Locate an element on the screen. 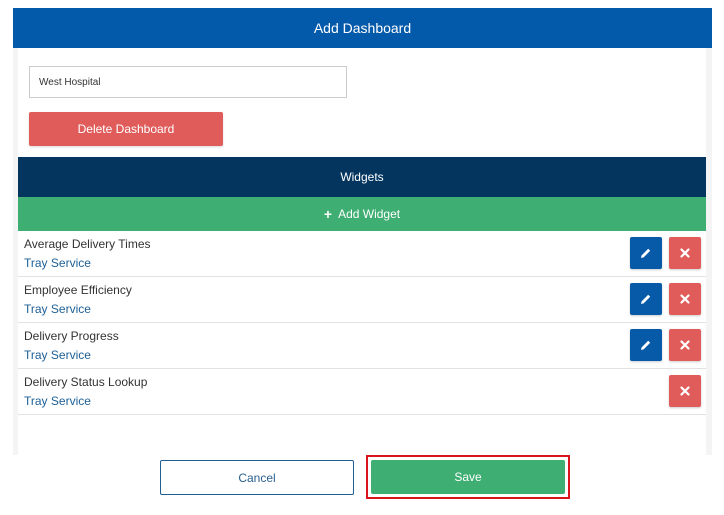 This screenshot has width=724, height=515. cancel-label: Cancel is located at coordinates (257, 477).